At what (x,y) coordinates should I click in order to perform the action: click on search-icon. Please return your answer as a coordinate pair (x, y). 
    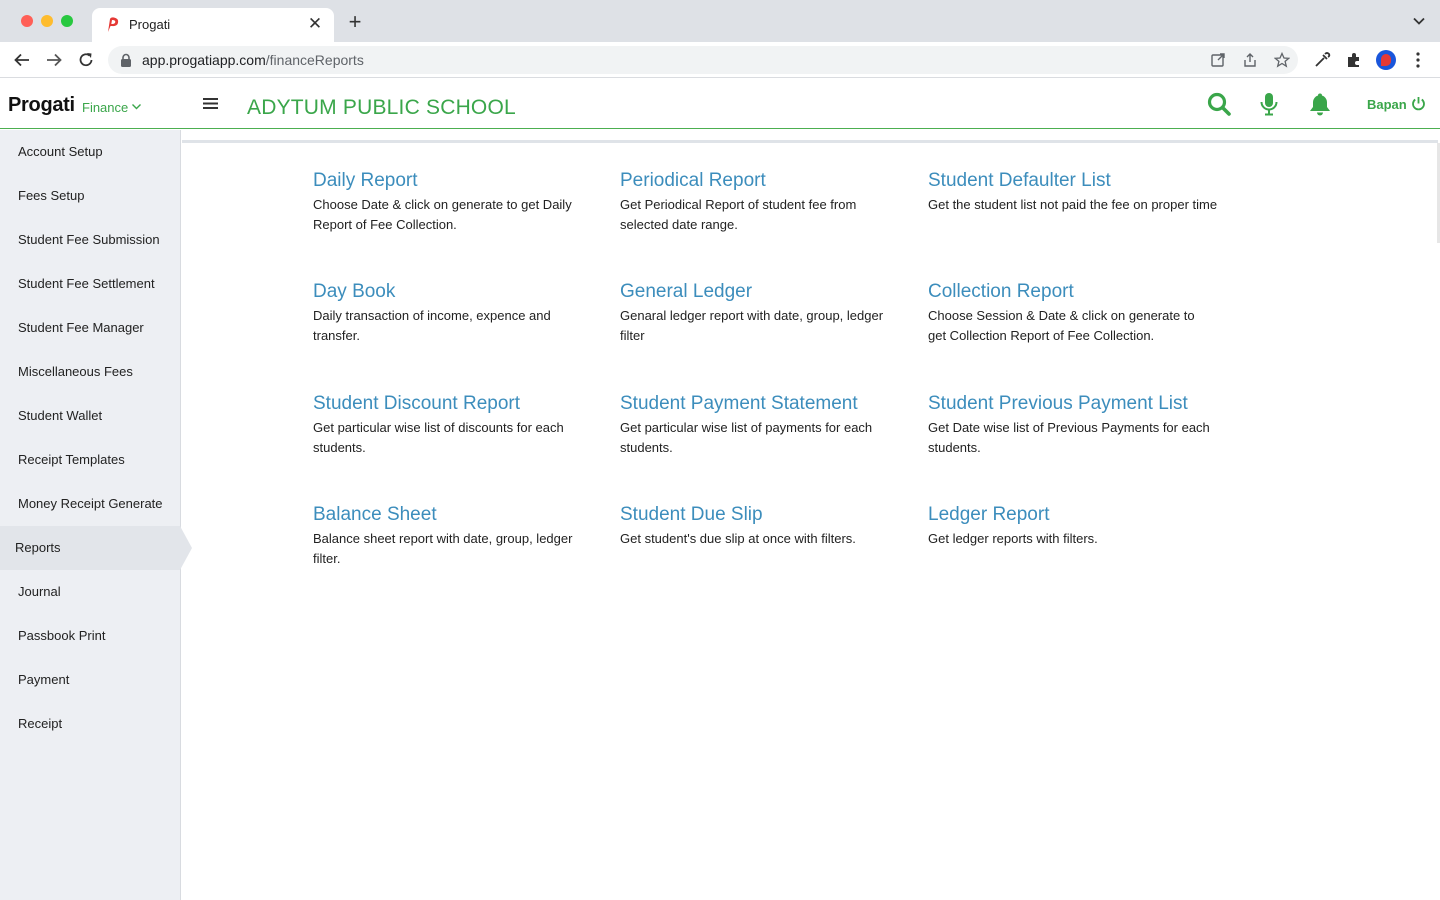
    Looking at the image, I should click on (1219, 104).